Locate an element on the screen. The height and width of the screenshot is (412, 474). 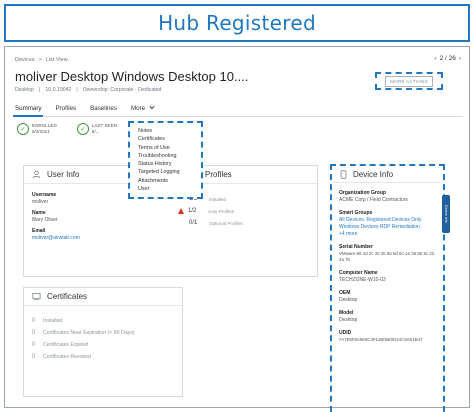
profile-label: Installed is located at coordinates (218, 199).